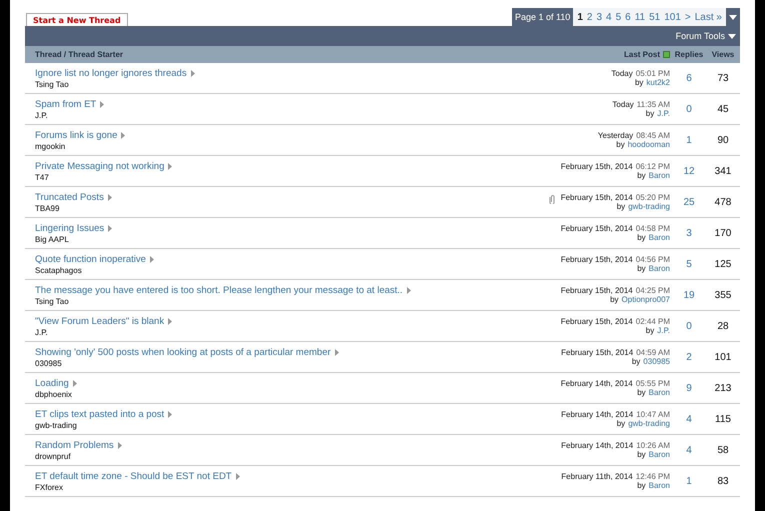 This screenshot has width=765, height=511. What do you see at coordinates (689, 171) in the screenshot?
I see `replies-count-link: 12` at bounding box center [689, 171].